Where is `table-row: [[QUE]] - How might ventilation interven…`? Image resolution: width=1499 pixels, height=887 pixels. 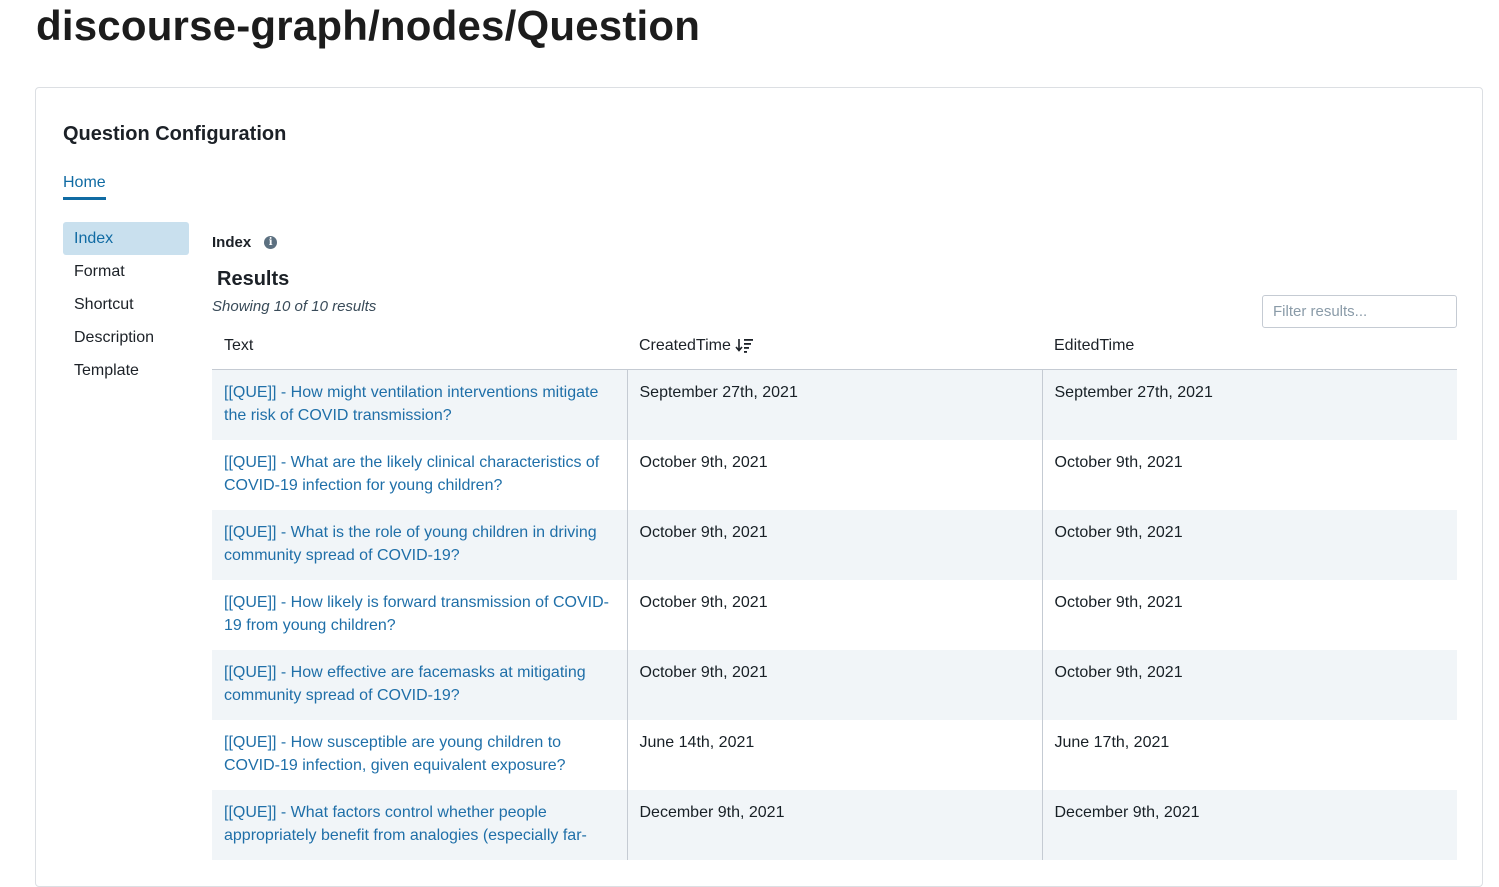
table-row: [[QUE]] - How might ventilation interven… is located at coordinates (834, 404).